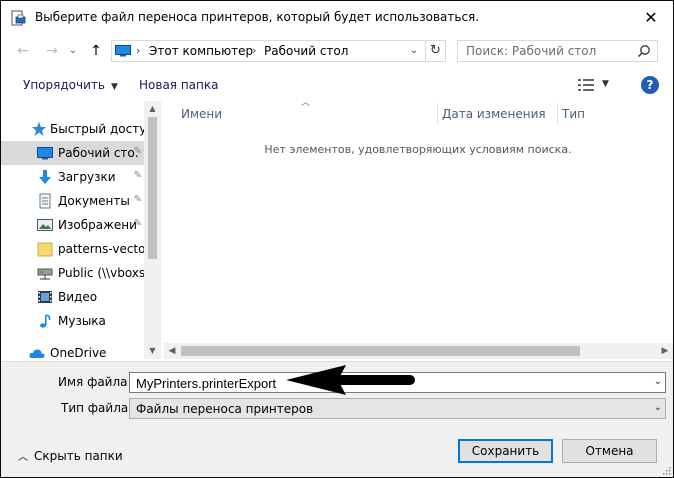 The image size is (674, 478). I want to click on caret-down-icon: ▼, so click(114, 87).